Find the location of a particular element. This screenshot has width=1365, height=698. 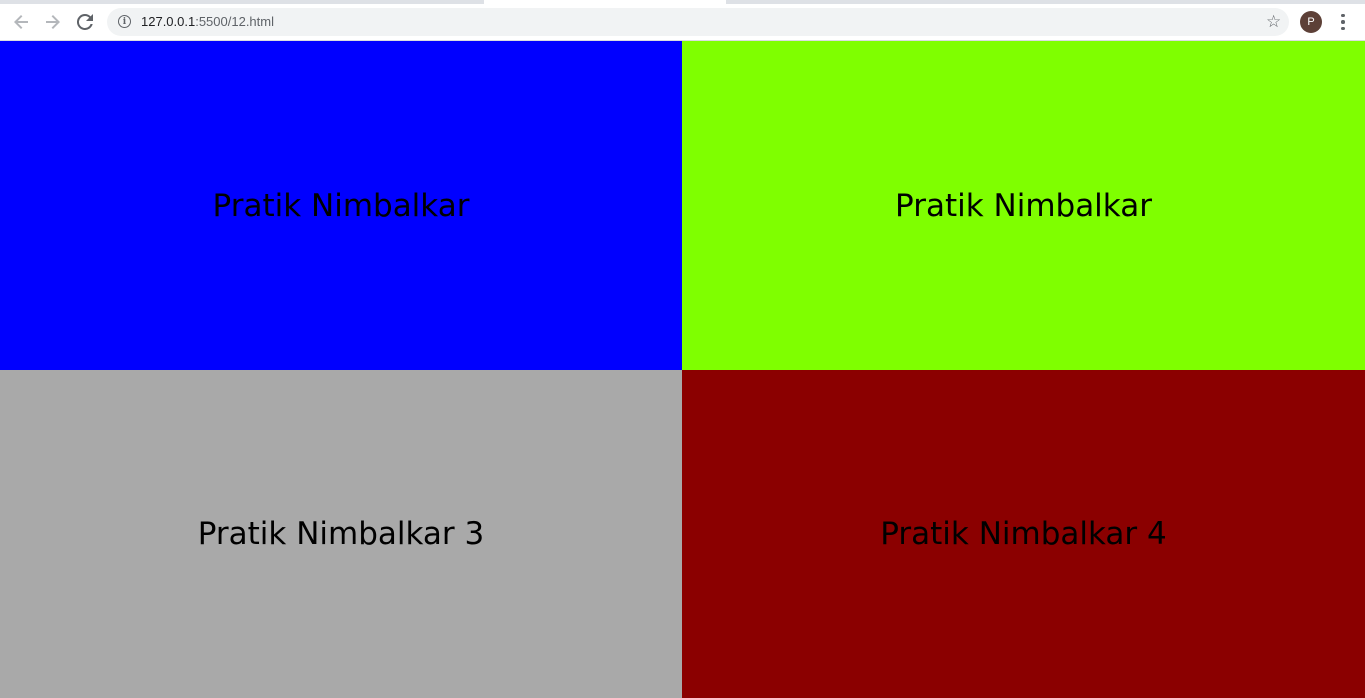

box-1-label: Pratik Nimbalkar is located at coordinates (341, 205).